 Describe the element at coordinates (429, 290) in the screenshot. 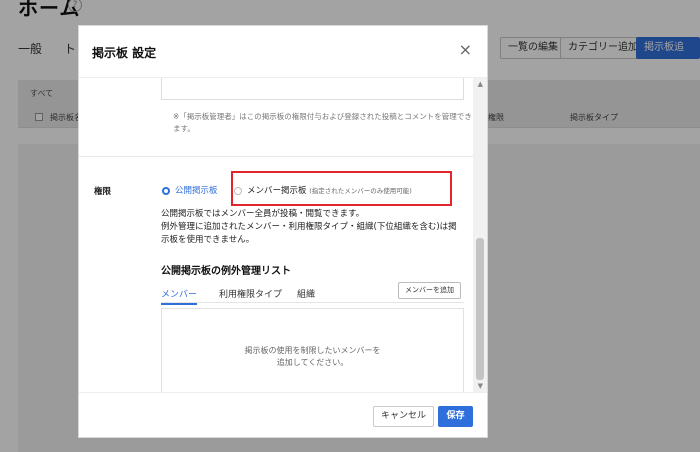

I see `add-member-button: メンバーを追加` at that location.